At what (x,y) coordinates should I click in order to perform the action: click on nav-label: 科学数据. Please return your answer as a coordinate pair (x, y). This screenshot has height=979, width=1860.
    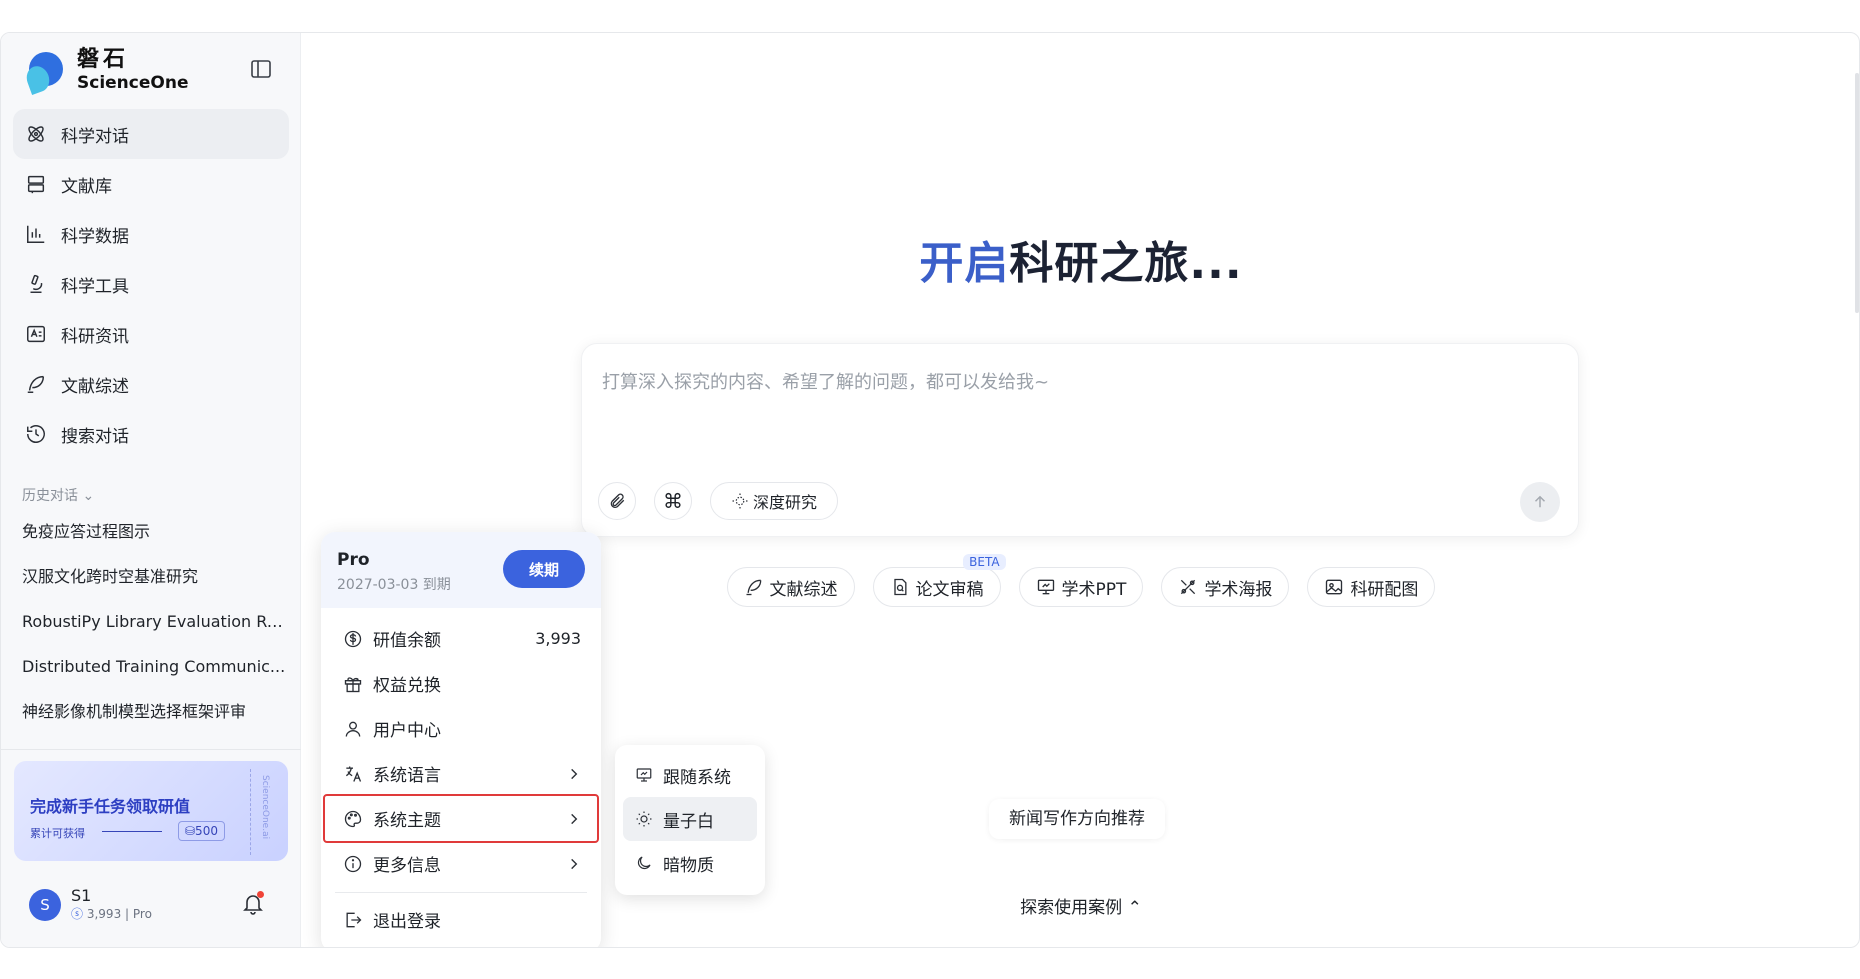
    Looking at the image, I should click on (95, 236).